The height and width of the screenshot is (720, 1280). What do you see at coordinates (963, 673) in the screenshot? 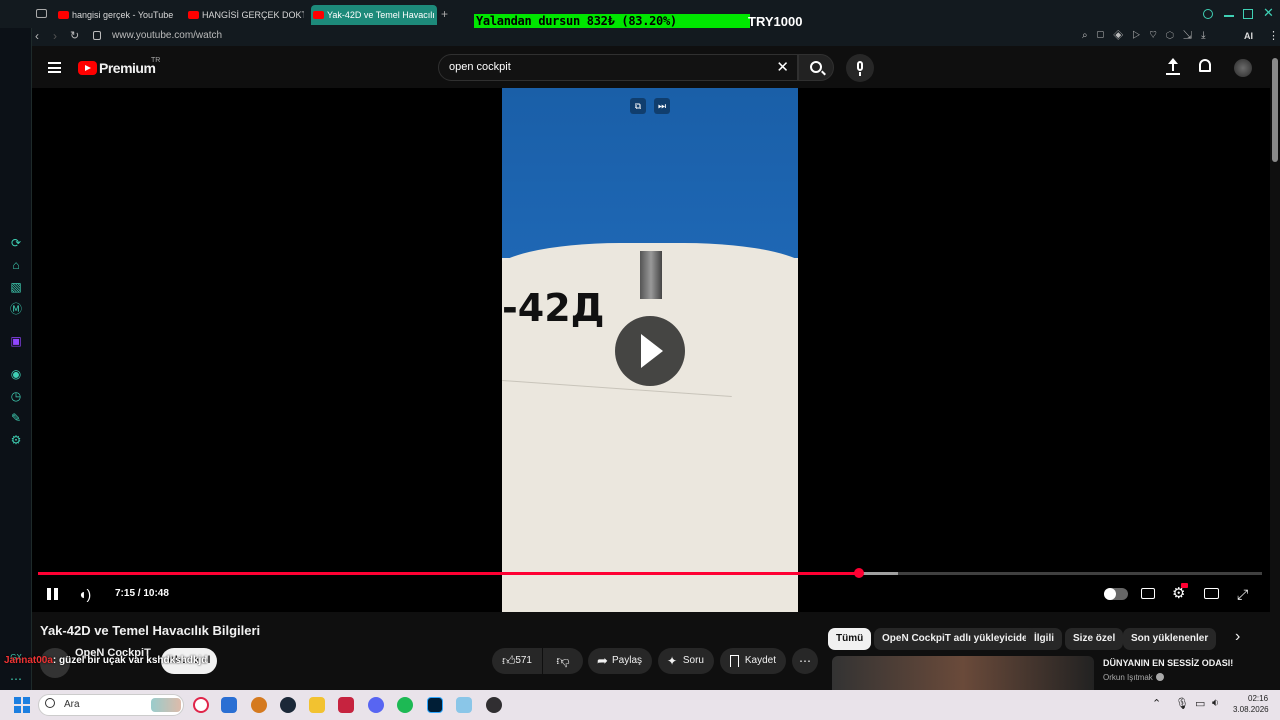
I see `recommended-thumbnail` at bounding box center [963, 673].